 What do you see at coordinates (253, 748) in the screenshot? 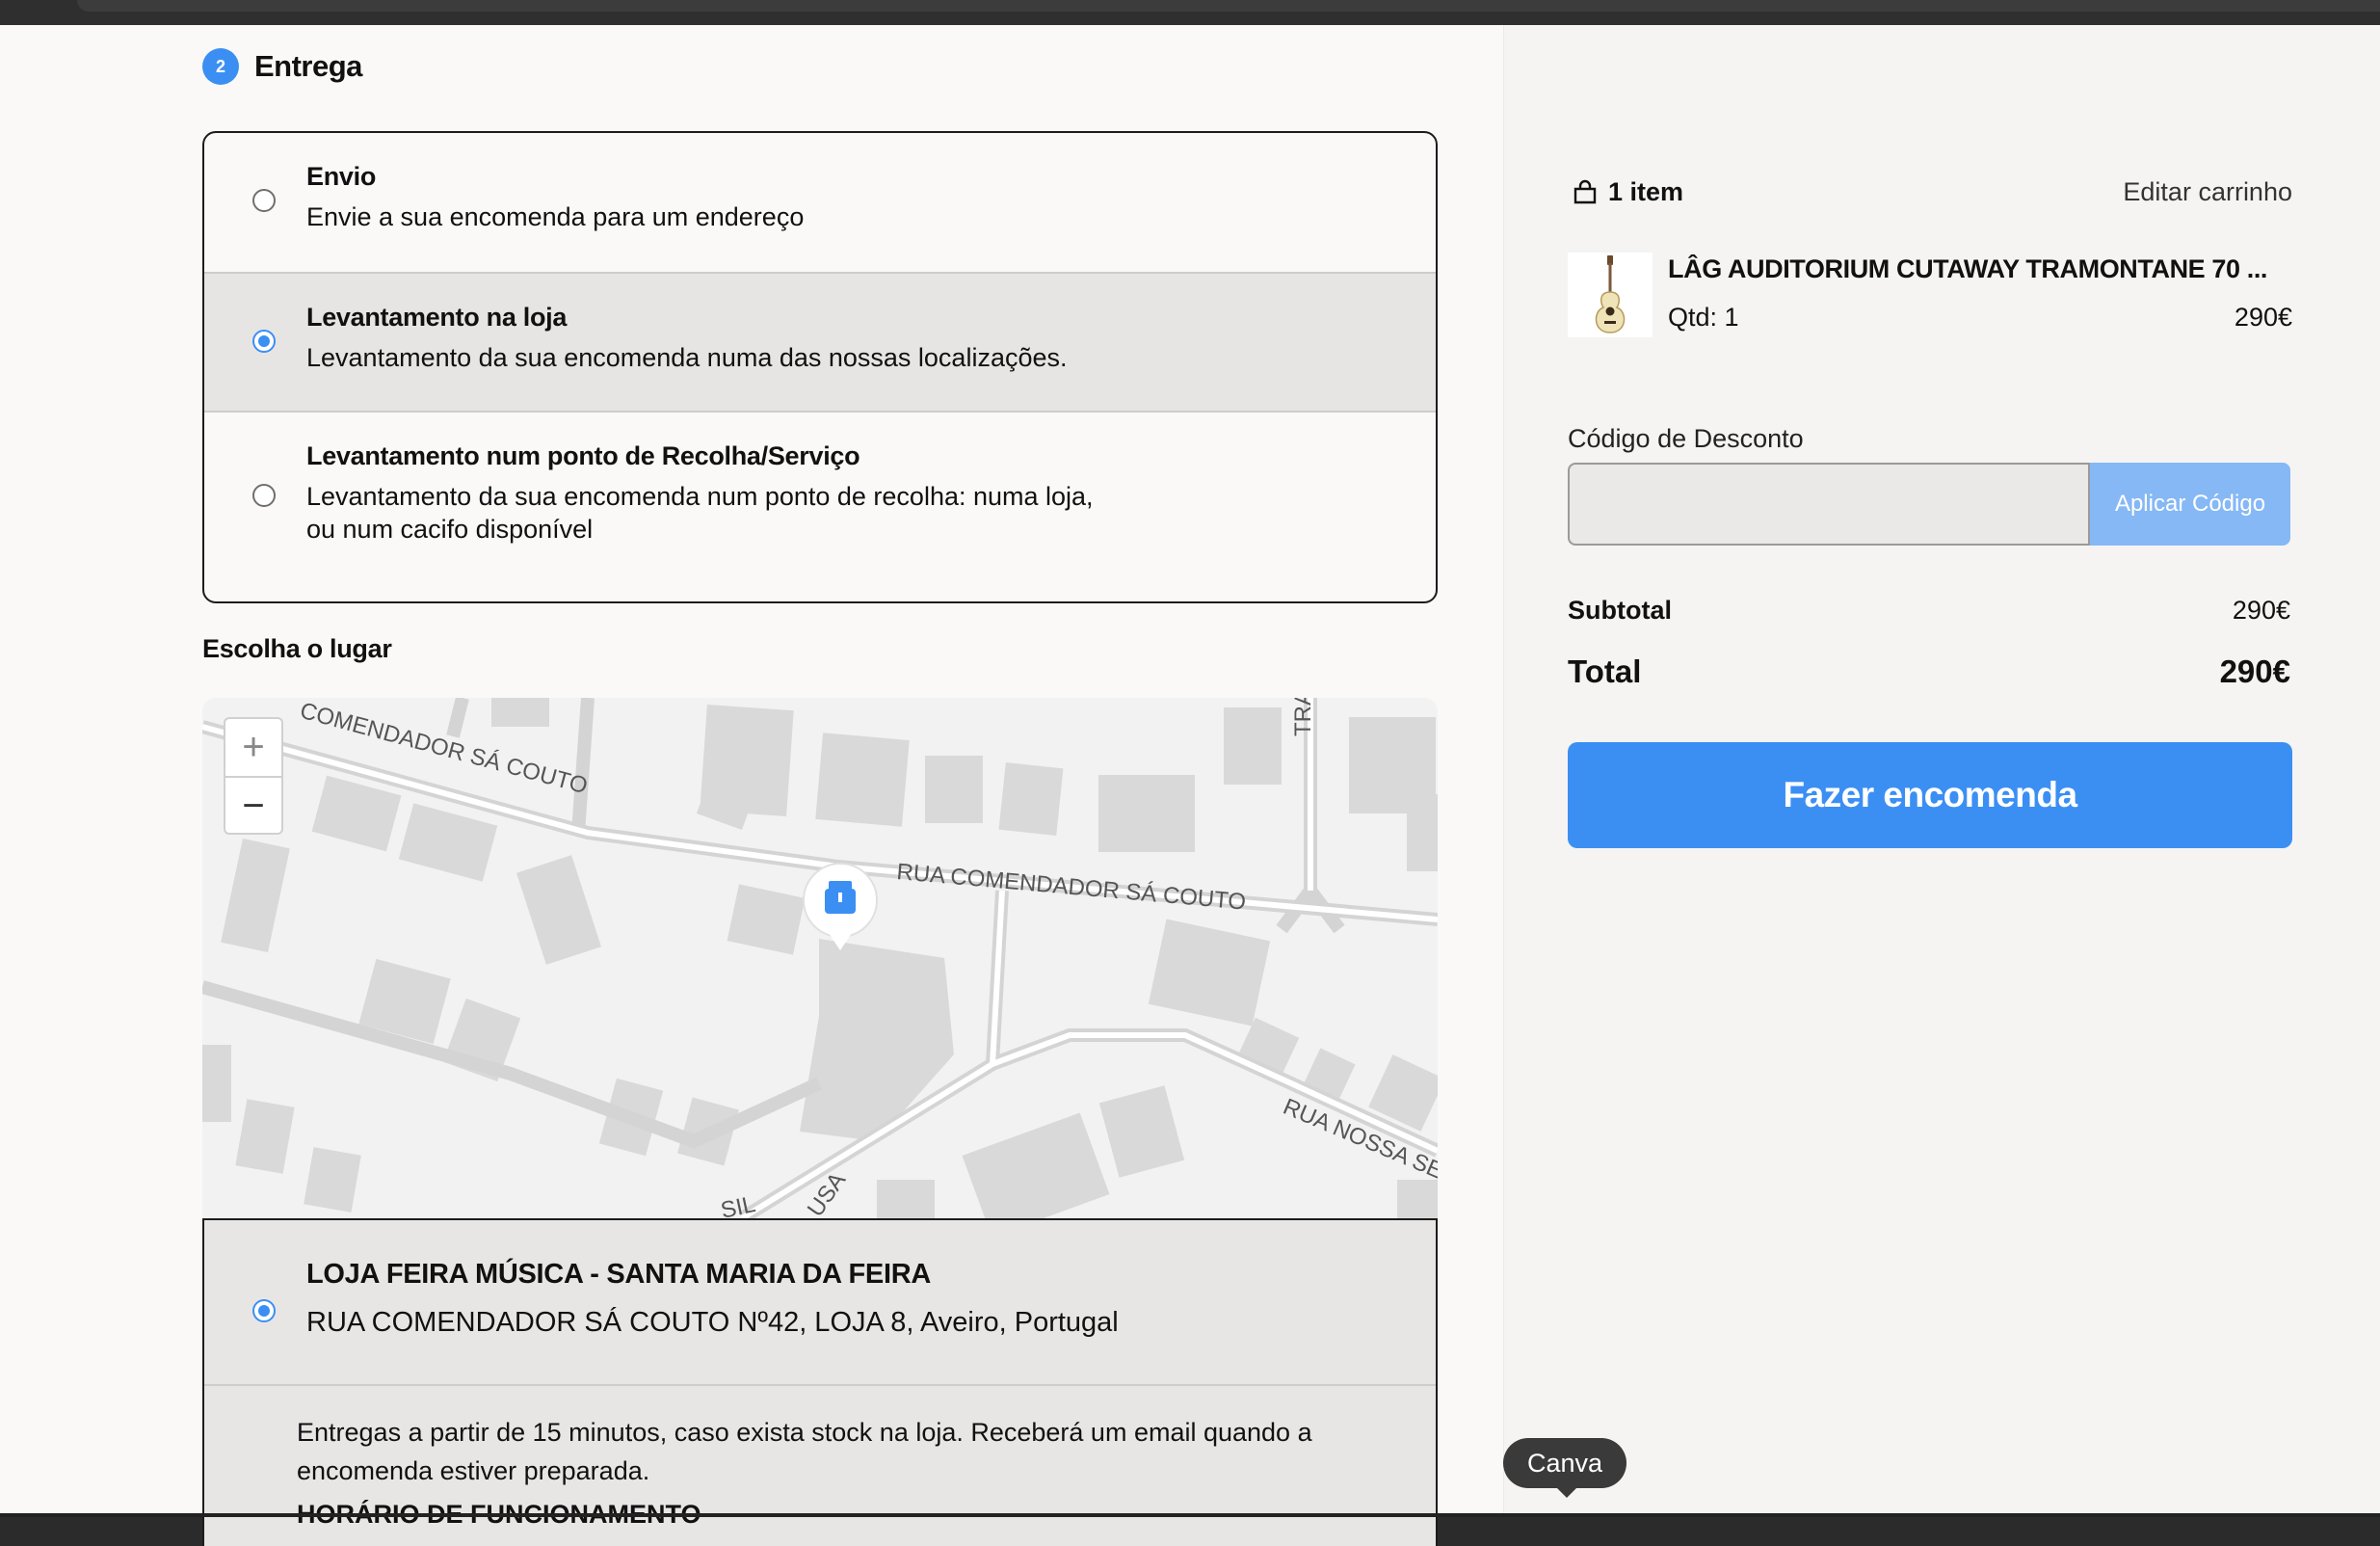
I see `zoom-in-button: +` at bounding box center [253, 748].